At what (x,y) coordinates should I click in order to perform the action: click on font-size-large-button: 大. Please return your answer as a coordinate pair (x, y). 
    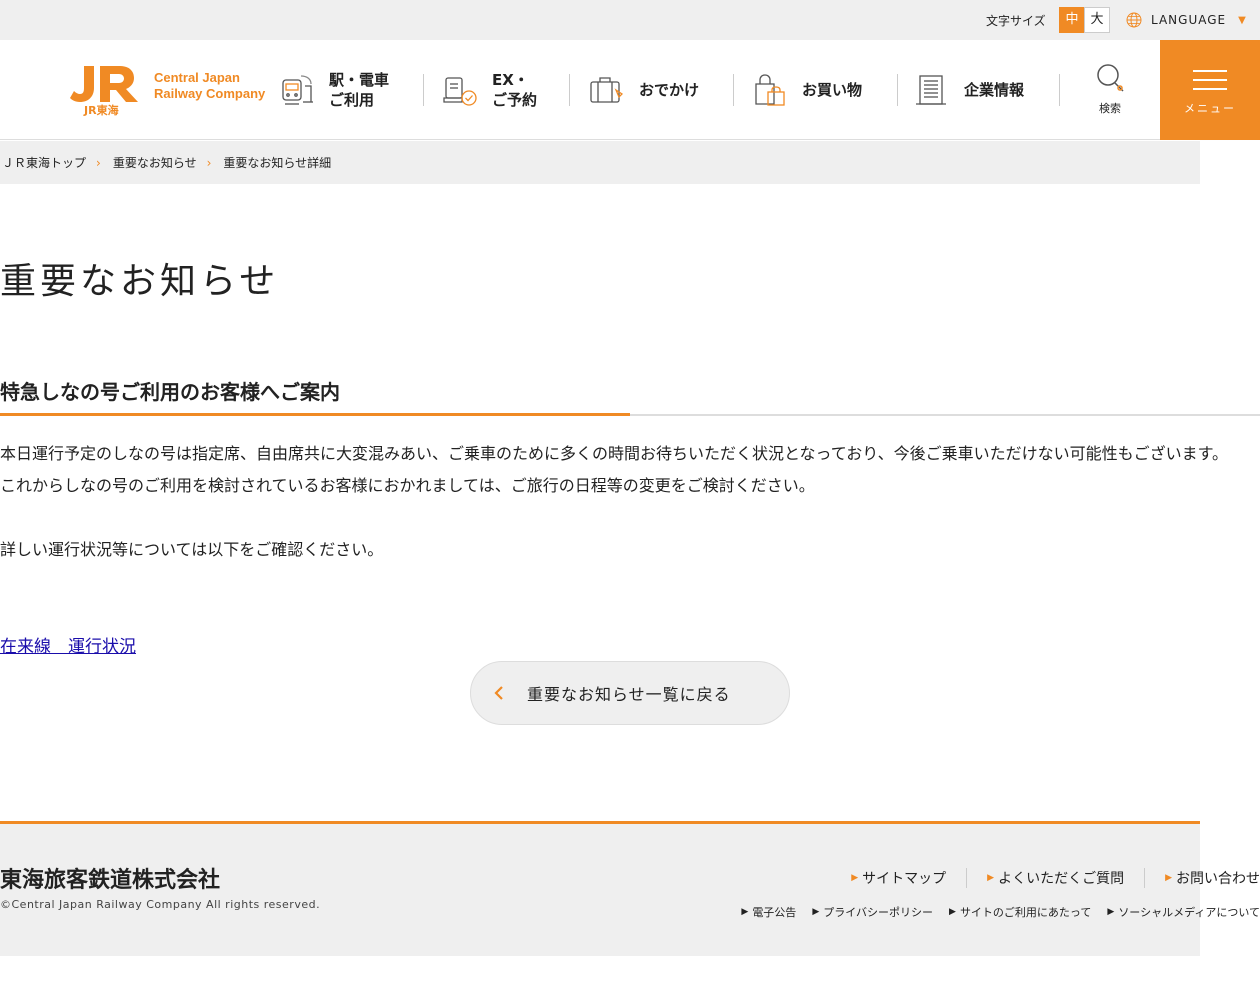
    Looking at the image, I should click on (1097, 20).